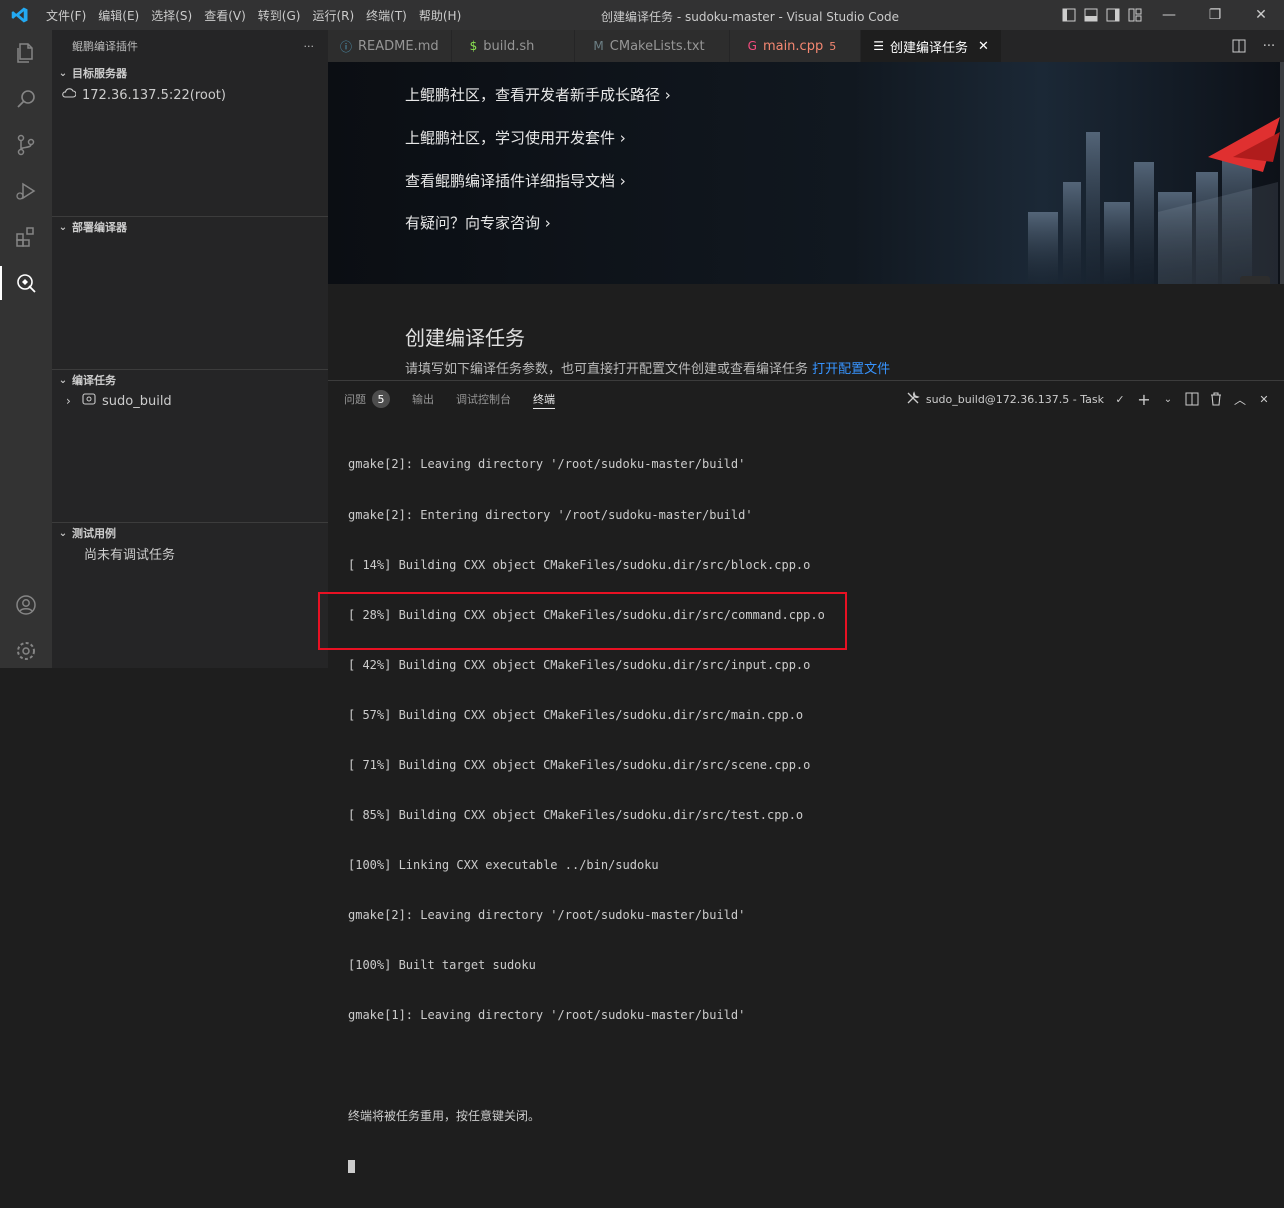  Describe the element at coordinates (381, 399) in the screenshot. I see `problems-badge: 5` at that location.